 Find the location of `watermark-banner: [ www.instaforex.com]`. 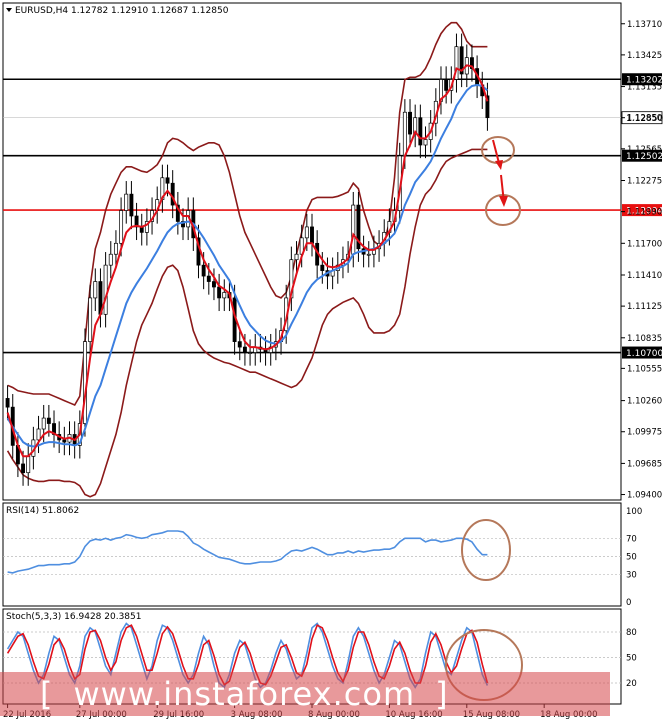

watermark-banner: [ www.instaforex.com] is located at coordinates (305, 694).